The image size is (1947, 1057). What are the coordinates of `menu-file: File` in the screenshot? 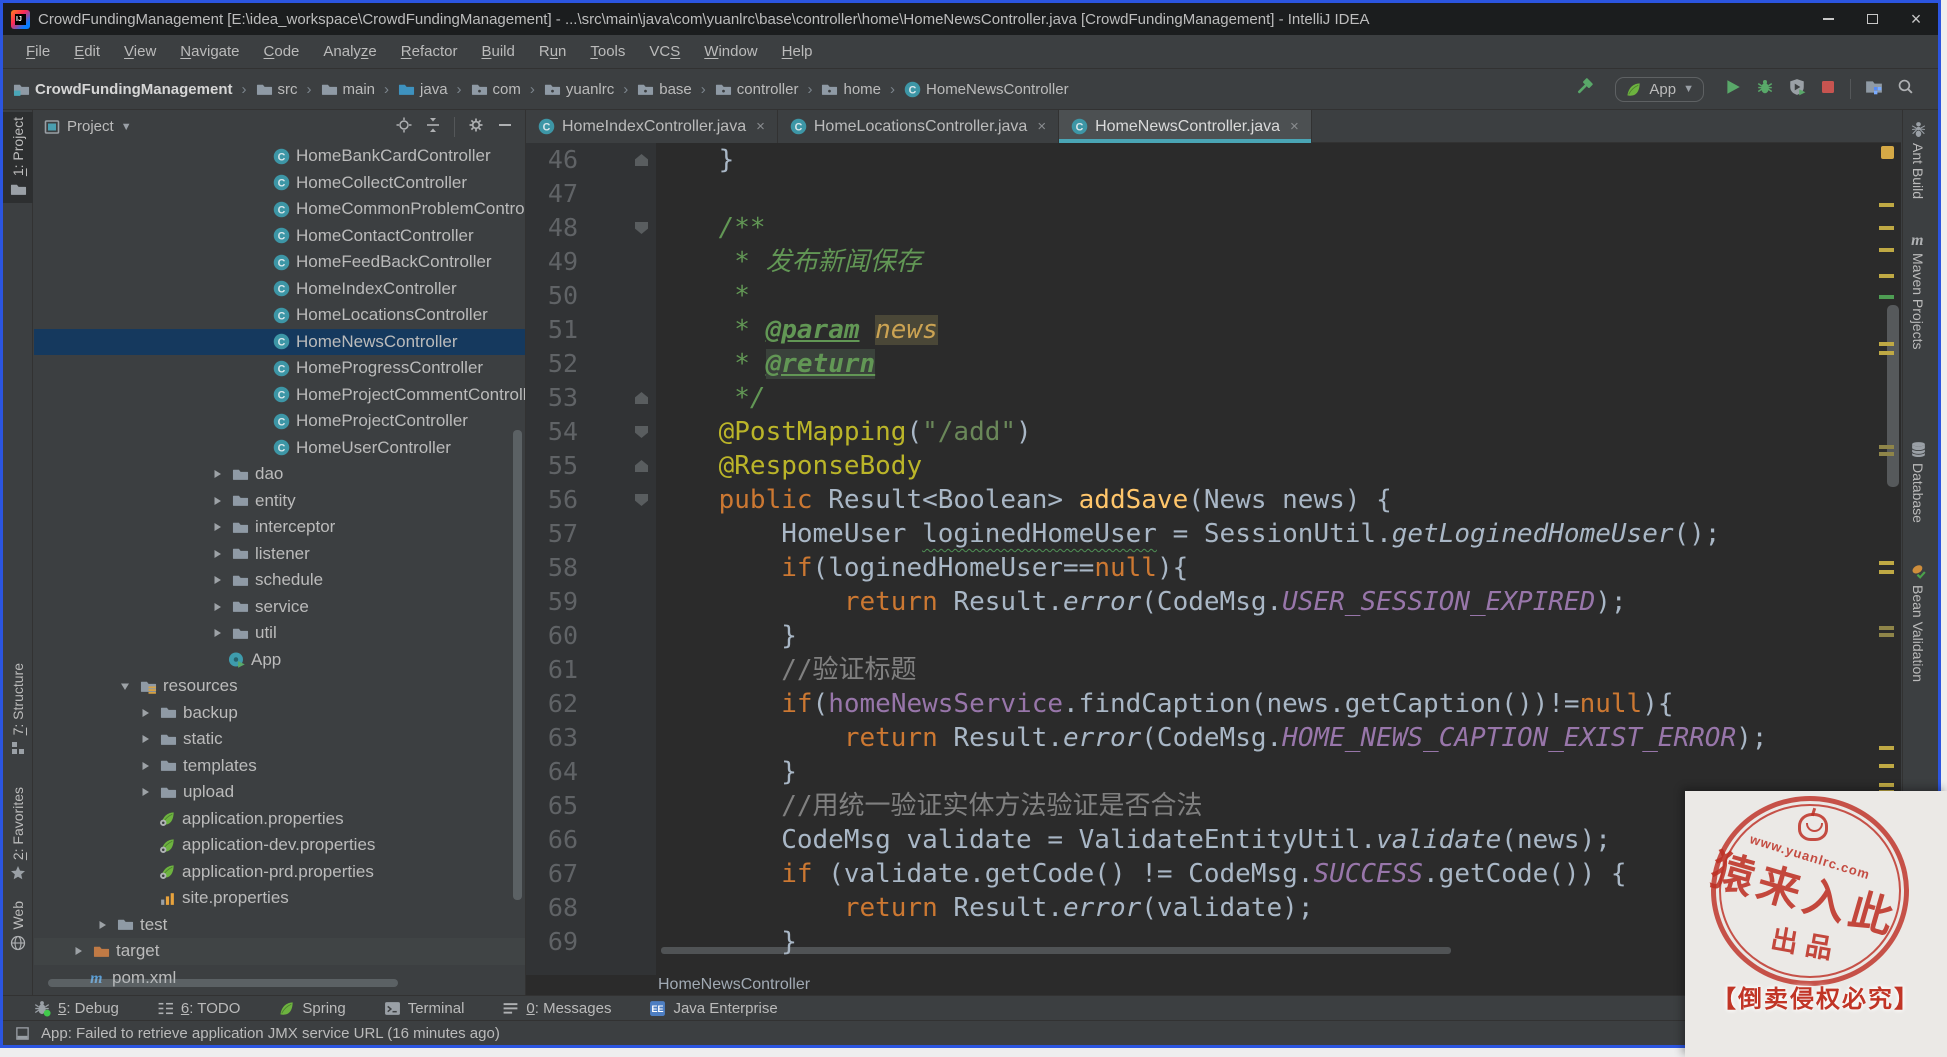 It's located at (38, 51).